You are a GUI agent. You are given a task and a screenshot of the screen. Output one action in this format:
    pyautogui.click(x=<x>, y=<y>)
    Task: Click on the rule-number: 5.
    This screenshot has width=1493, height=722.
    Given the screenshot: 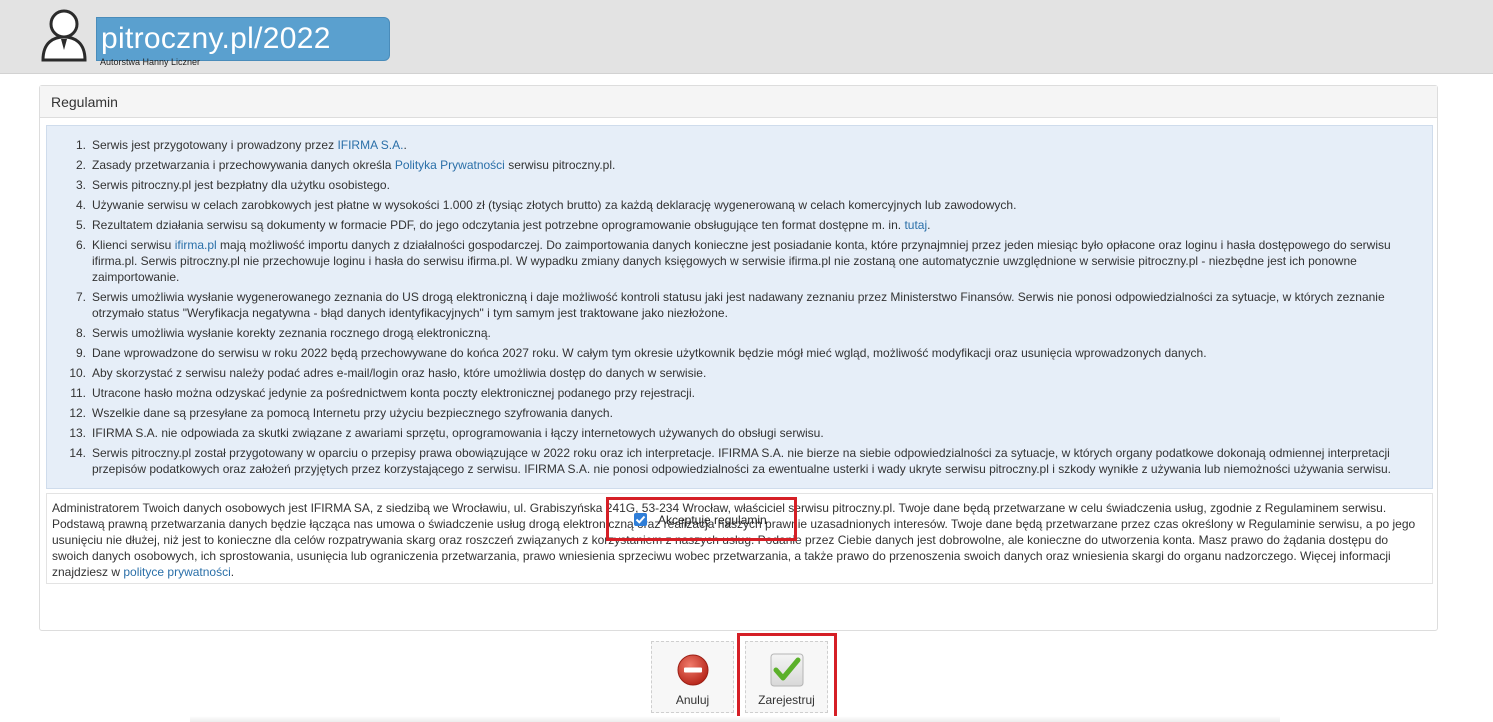 What is the action you would take?
    pyautogui.click(x=80, y=225)
    